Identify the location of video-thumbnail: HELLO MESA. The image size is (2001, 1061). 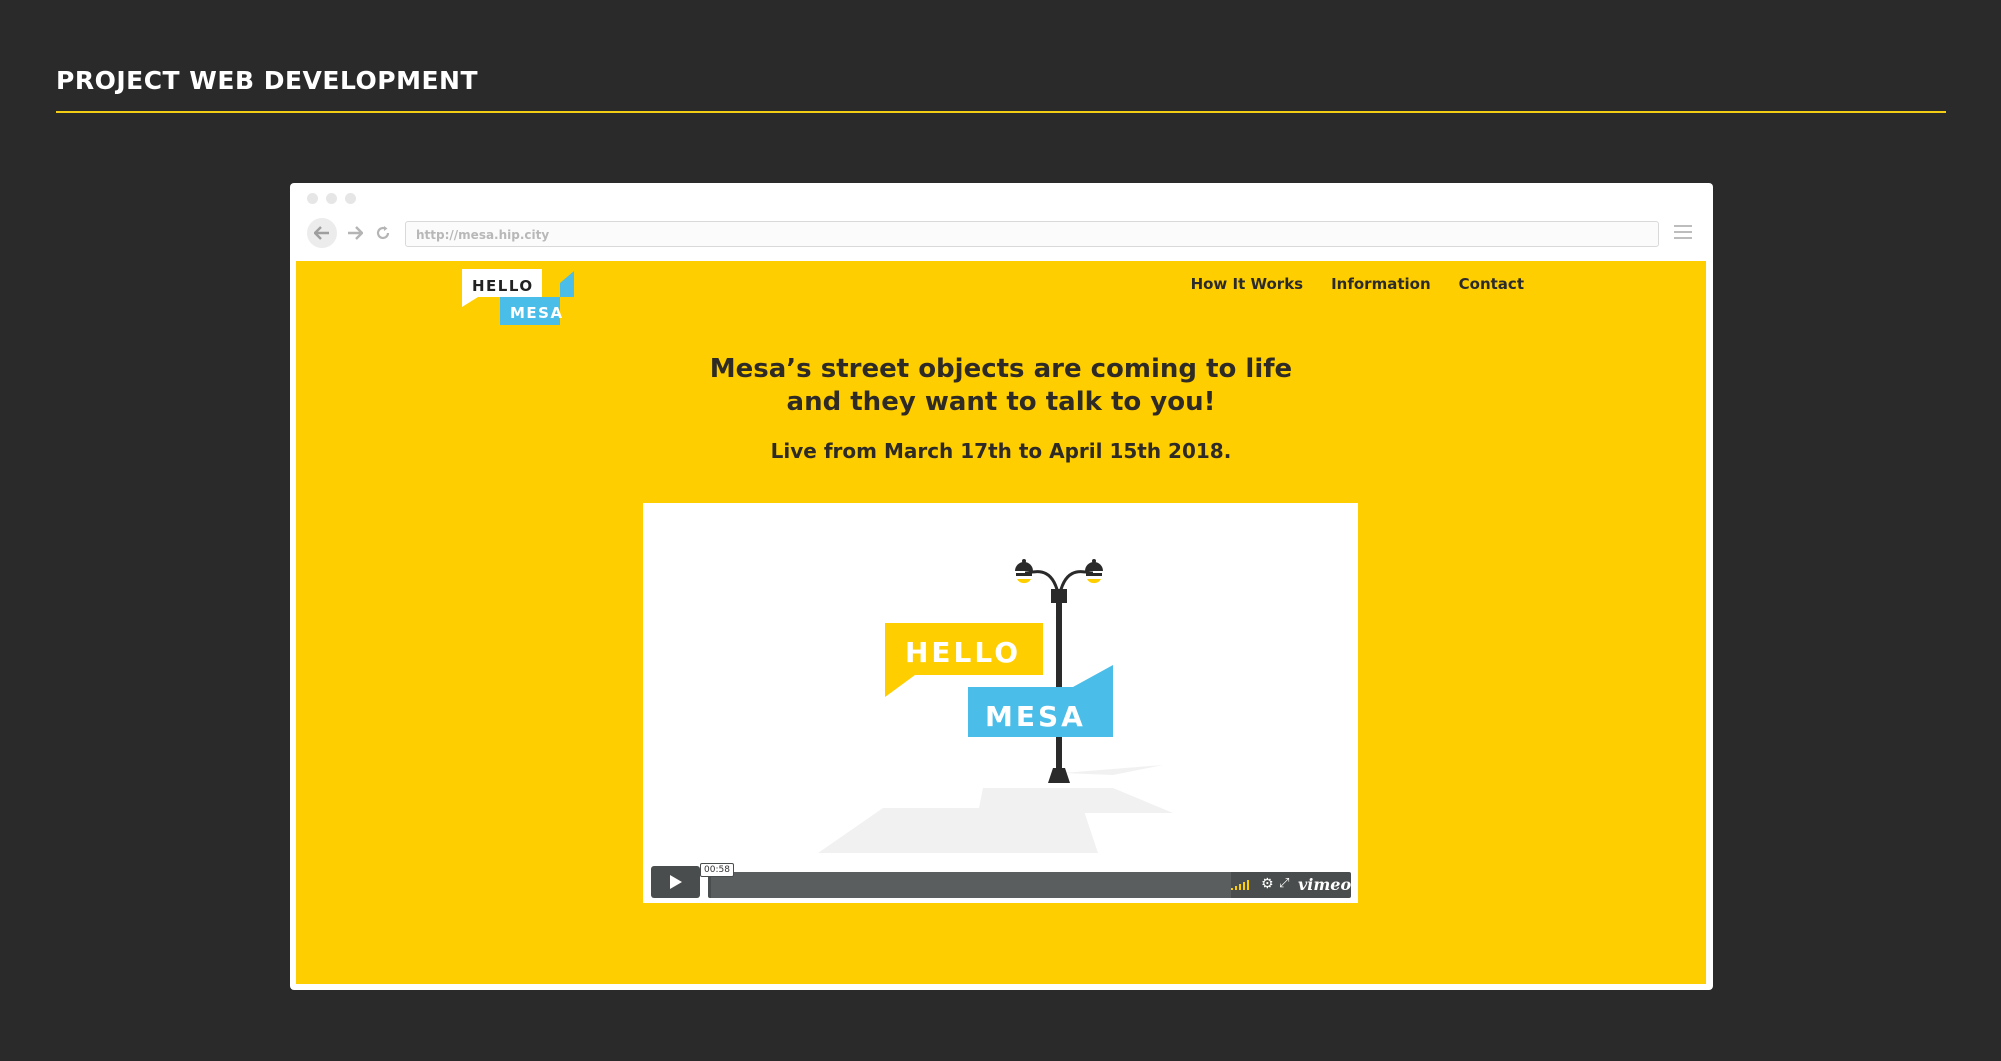
(995, 706).